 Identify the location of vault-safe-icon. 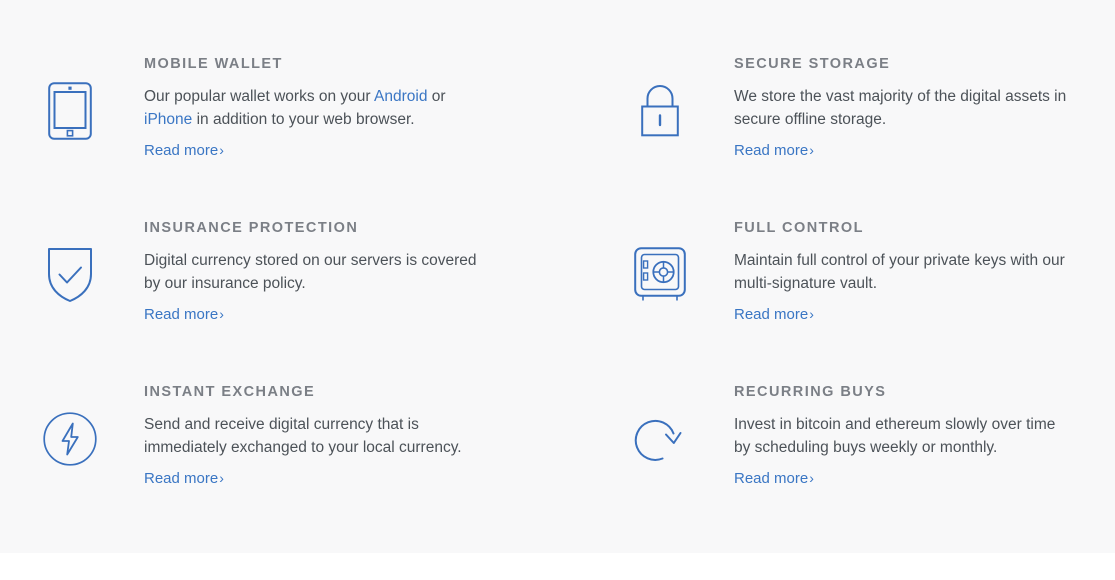
(660, 275).